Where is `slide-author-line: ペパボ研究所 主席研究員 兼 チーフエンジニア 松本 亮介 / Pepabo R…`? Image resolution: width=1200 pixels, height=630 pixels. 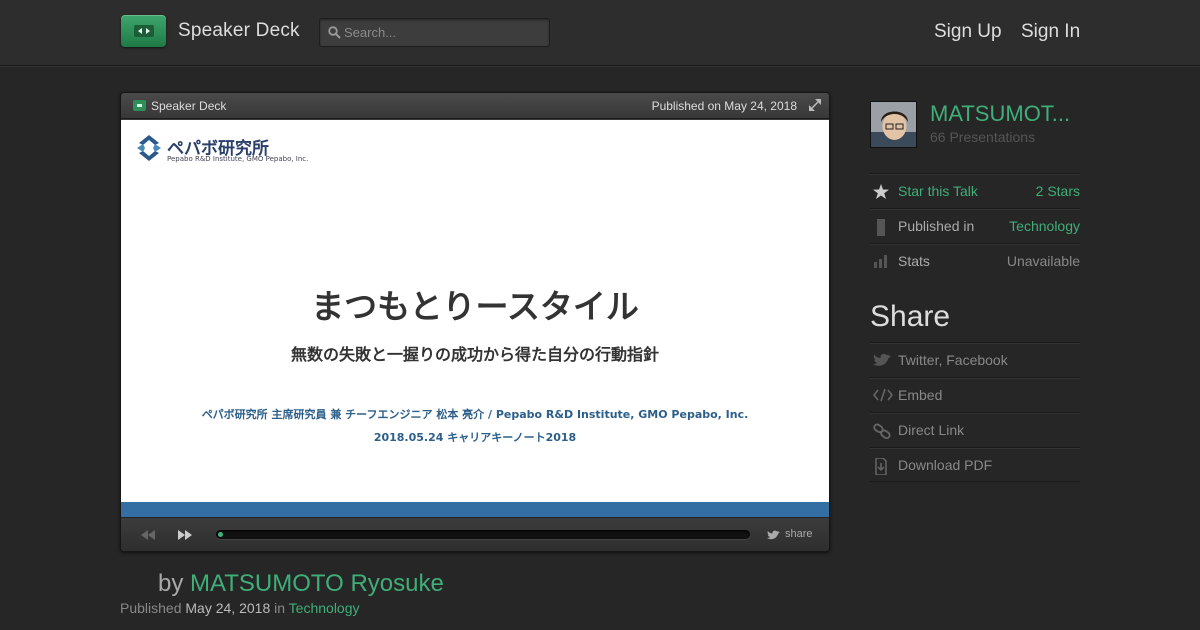 slide-author-line: ペパボ研究所 主席研究員 兼 チーフエンジニア 松本 亮介 / Pepabo R… is located at coordinates (475, 414).